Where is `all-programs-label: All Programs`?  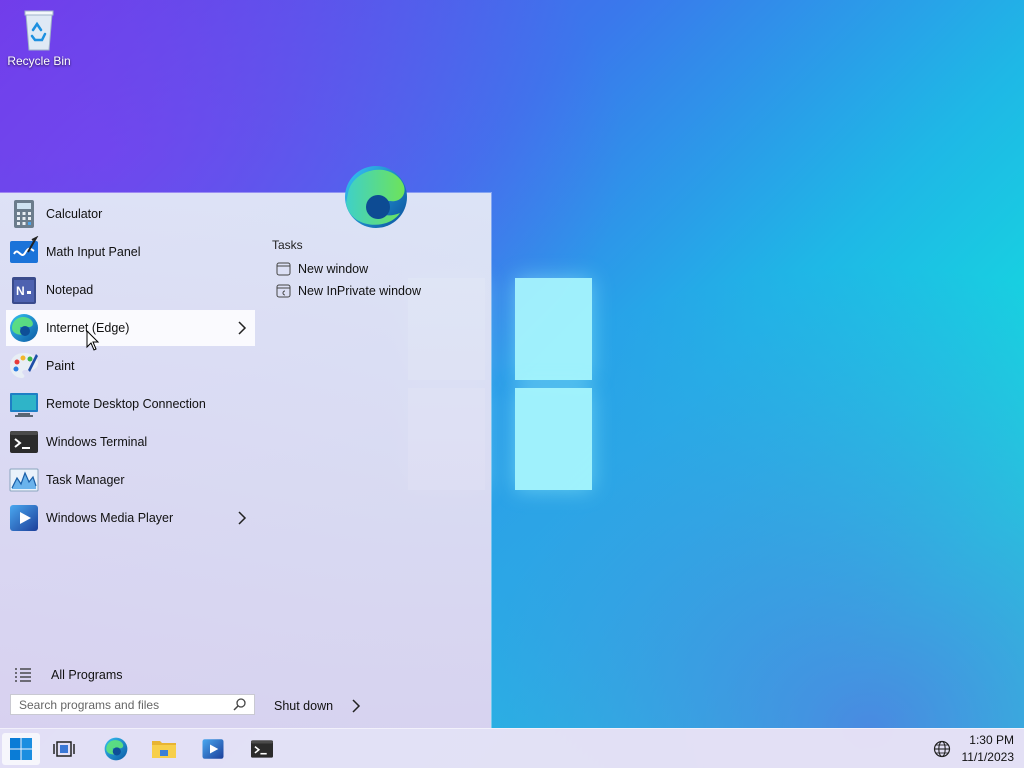 all-programs-label: All Programs is located at coordinates (87, 675).